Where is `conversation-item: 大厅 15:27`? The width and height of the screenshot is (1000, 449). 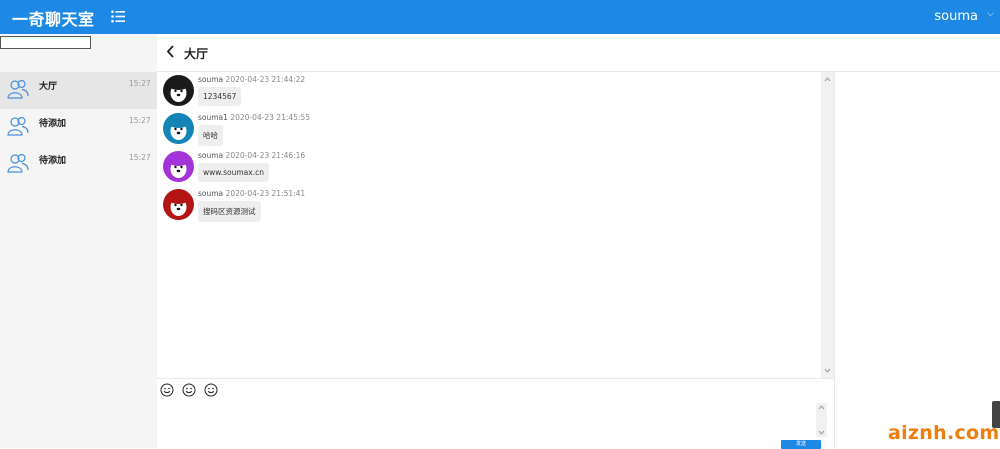
conversation-item: 大厅 15:27 is located at coordinates (78, 90).